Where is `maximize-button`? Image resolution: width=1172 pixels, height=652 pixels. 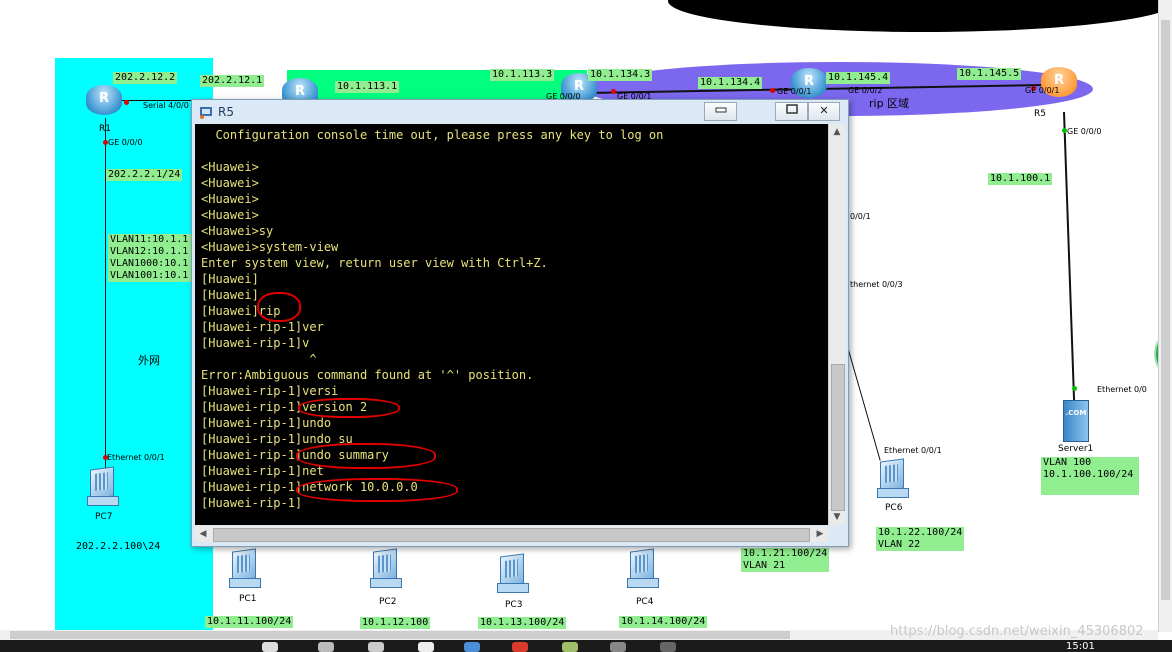
maximize-button is located at coordinates (791, 111).